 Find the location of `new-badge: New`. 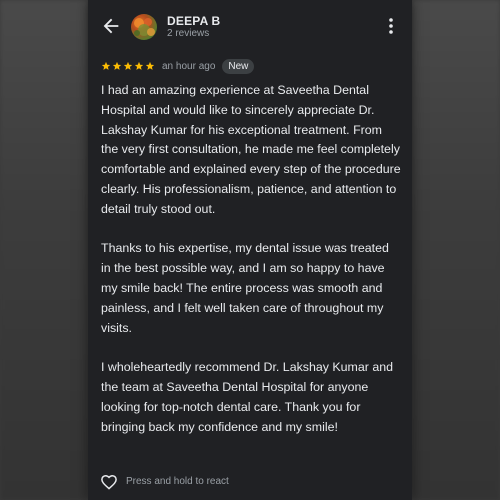

new-badge: New is located at coordinates (238, 66).